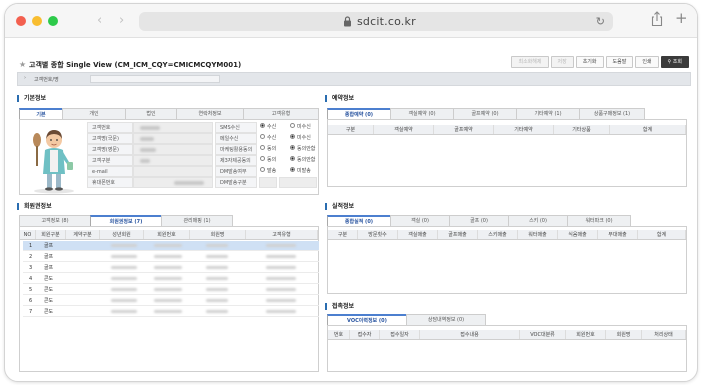  What do you see at coordinates (599, 220) in the screenshot?
I see `tab-waterpark-performance: 워터파크 (0)` at bounding box center [599, 220].